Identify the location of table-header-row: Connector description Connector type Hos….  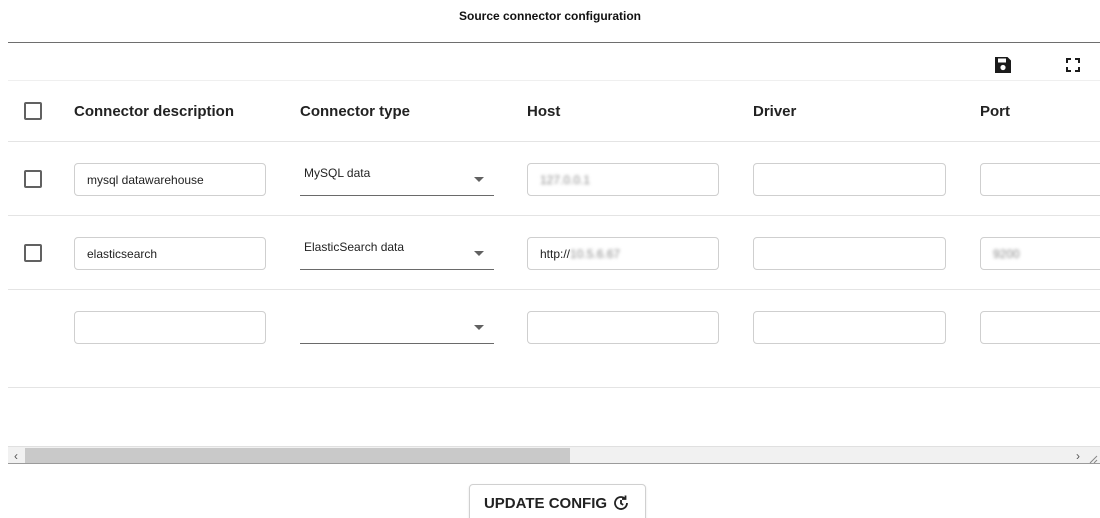
(554, 111).